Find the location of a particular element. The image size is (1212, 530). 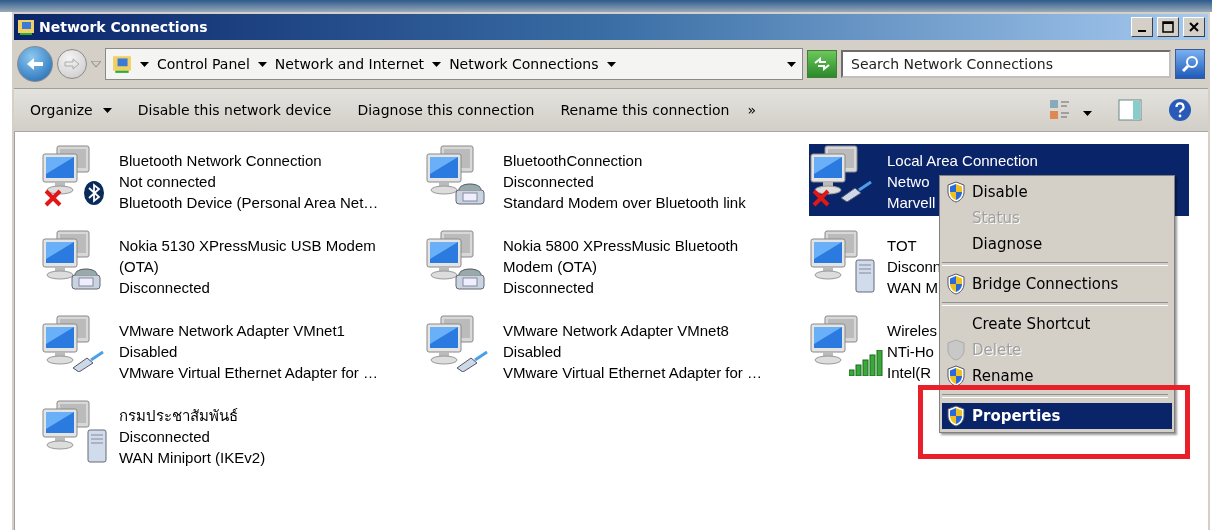

connection-name: Bluetooth Network Connection is located at coordinates (220, 161).